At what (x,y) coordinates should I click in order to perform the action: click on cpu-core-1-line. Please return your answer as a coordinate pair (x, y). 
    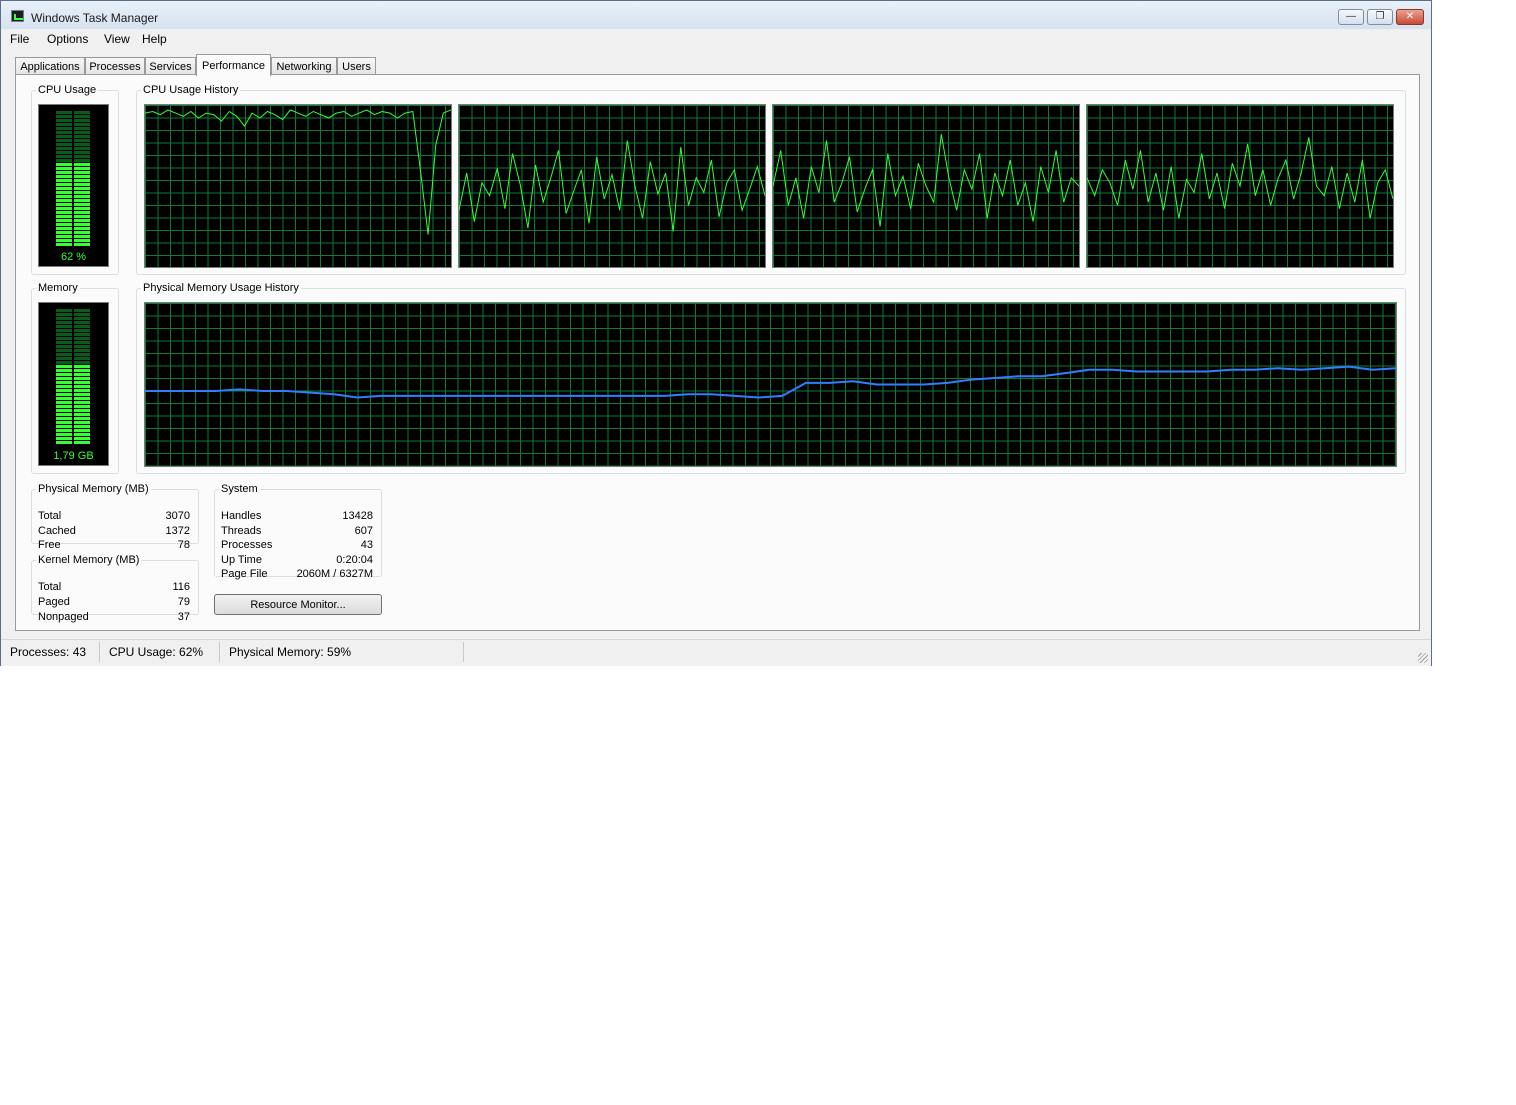
    Looking at the image, I should click on (298, 172).